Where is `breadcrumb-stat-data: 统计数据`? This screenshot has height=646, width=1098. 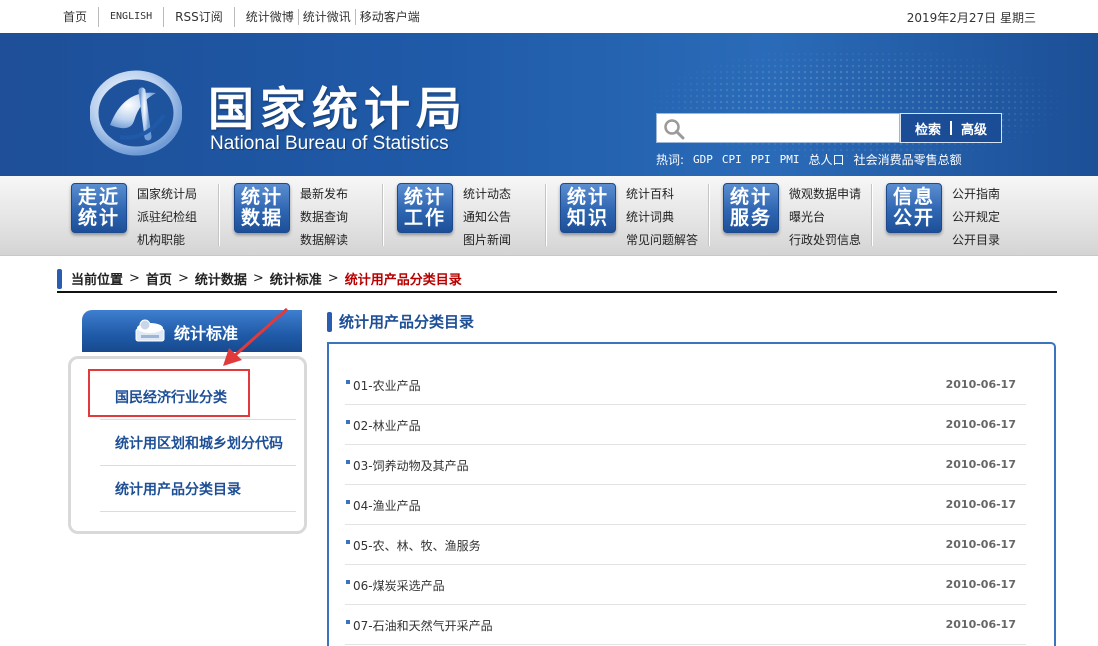
breadcrumb-stat-data: 统计数据 is located at coordinates (221, 278).